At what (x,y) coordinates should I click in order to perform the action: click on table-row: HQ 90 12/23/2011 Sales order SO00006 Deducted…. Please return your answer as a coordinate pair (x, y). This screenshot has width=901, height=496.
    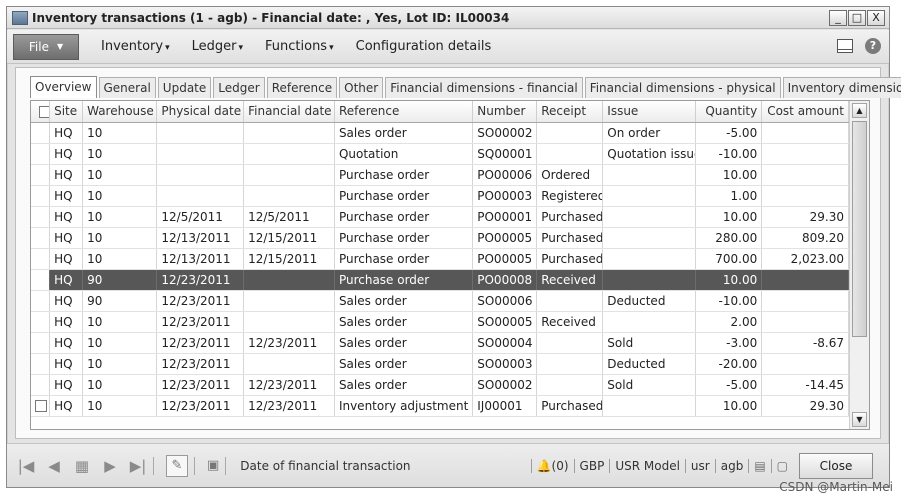
    Looking at the image, I should click on (440, 301).